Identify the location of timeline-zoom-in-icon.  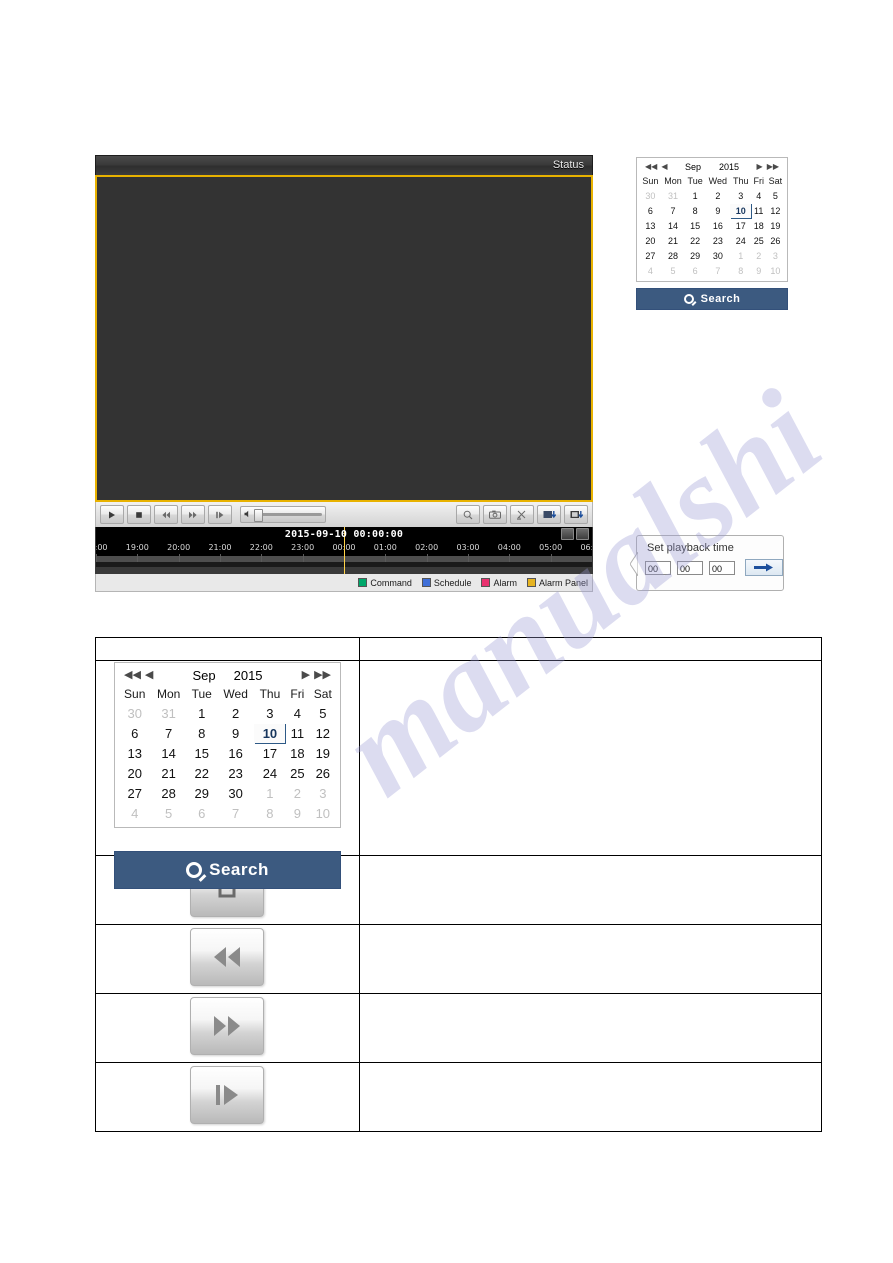
(582, 534).